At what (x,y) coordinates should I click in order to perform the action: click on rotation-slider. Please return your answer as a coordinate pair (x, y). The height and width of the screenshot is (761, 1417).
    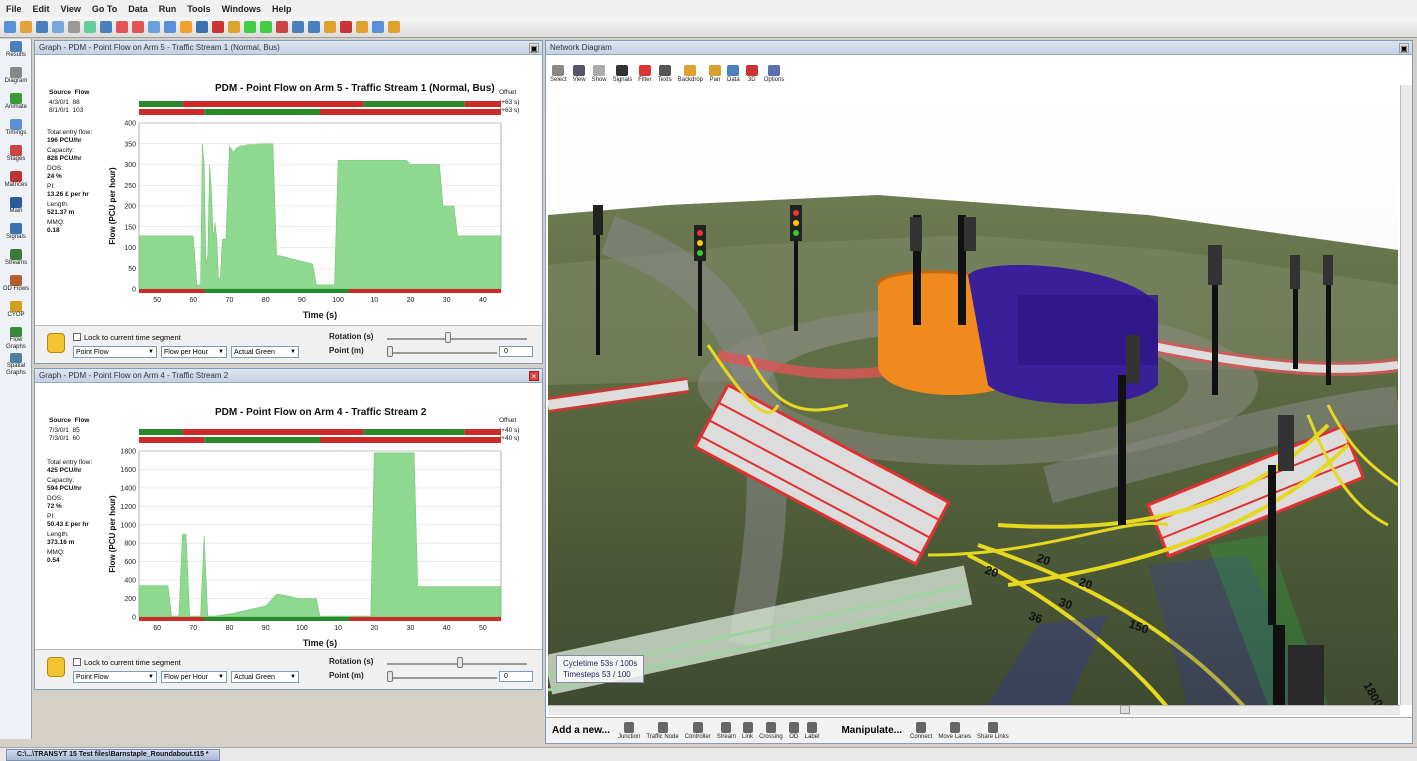
    Looking at the image, I should click on (457, 339).